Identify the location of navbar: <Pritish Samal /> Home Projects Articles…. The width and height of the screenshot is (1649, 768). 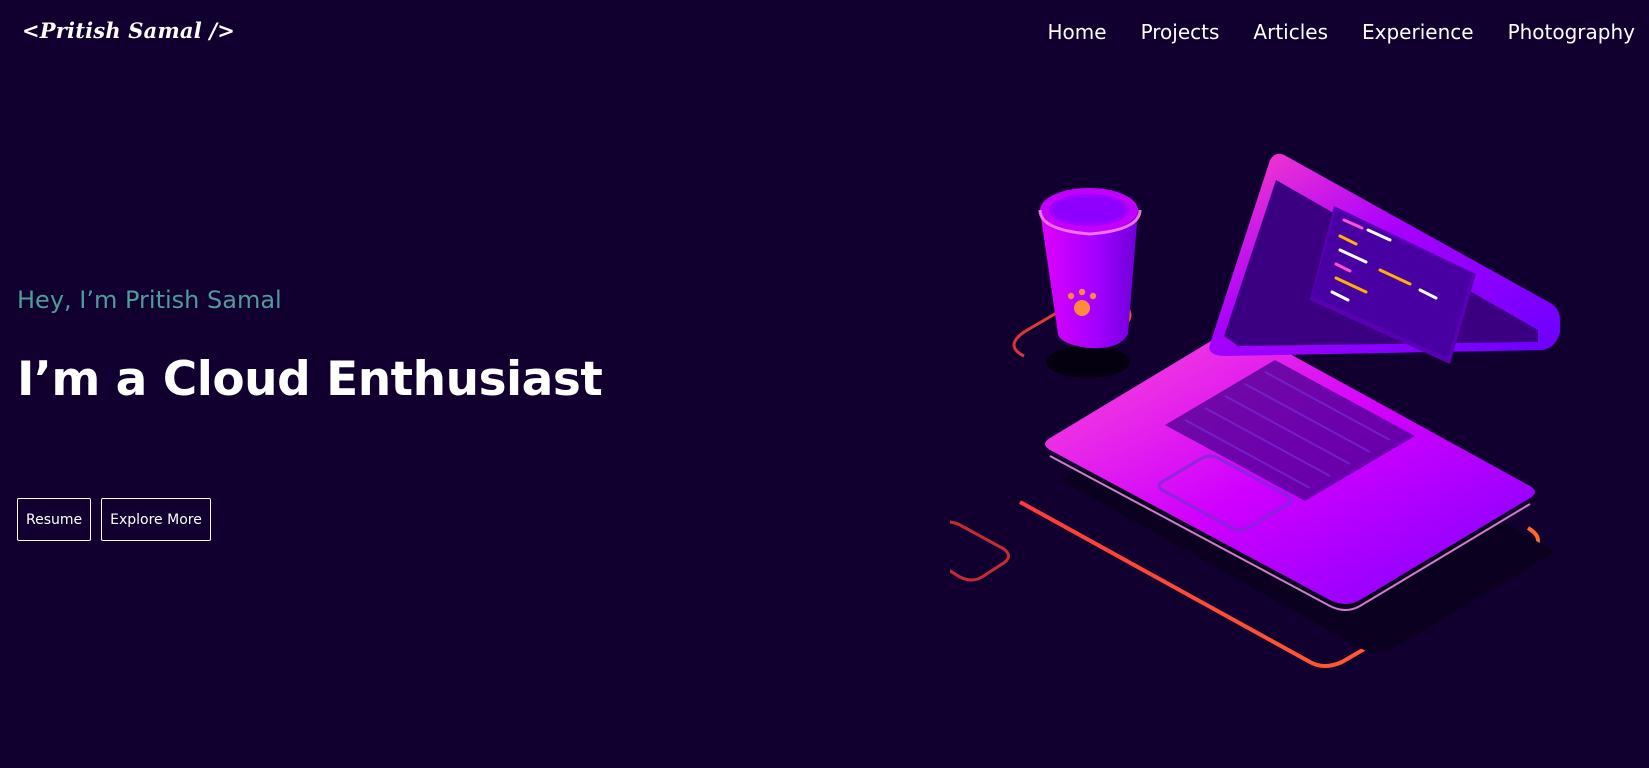
(824, 35).